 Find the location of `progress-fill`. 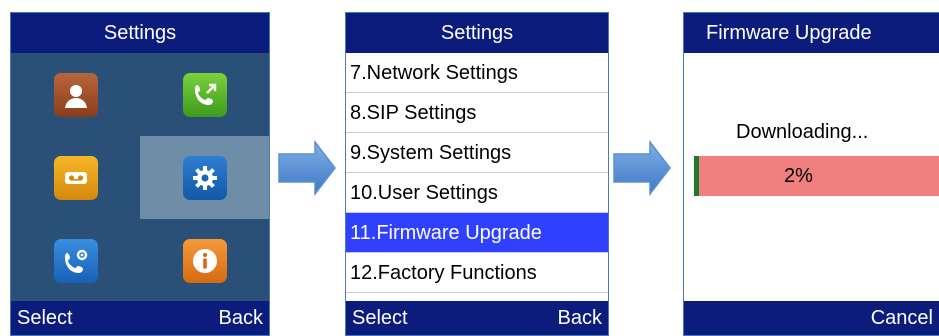

progress-fill is located at coordinates (696, 176).